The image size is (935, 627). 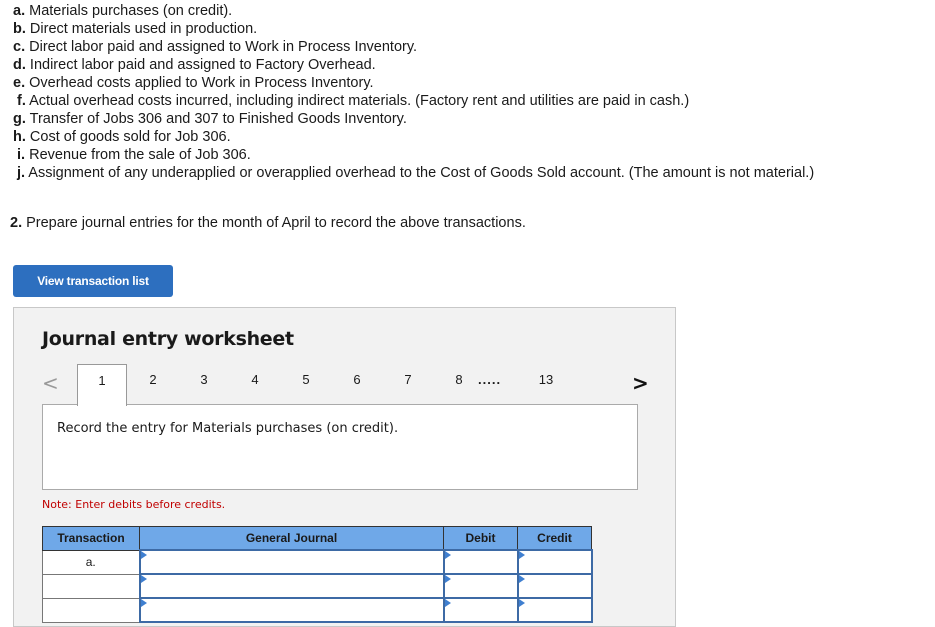 What do you see at coordinates (19, 137) in the screenshot?
I see `item-letter: h.` at bounding box center [19, 137].